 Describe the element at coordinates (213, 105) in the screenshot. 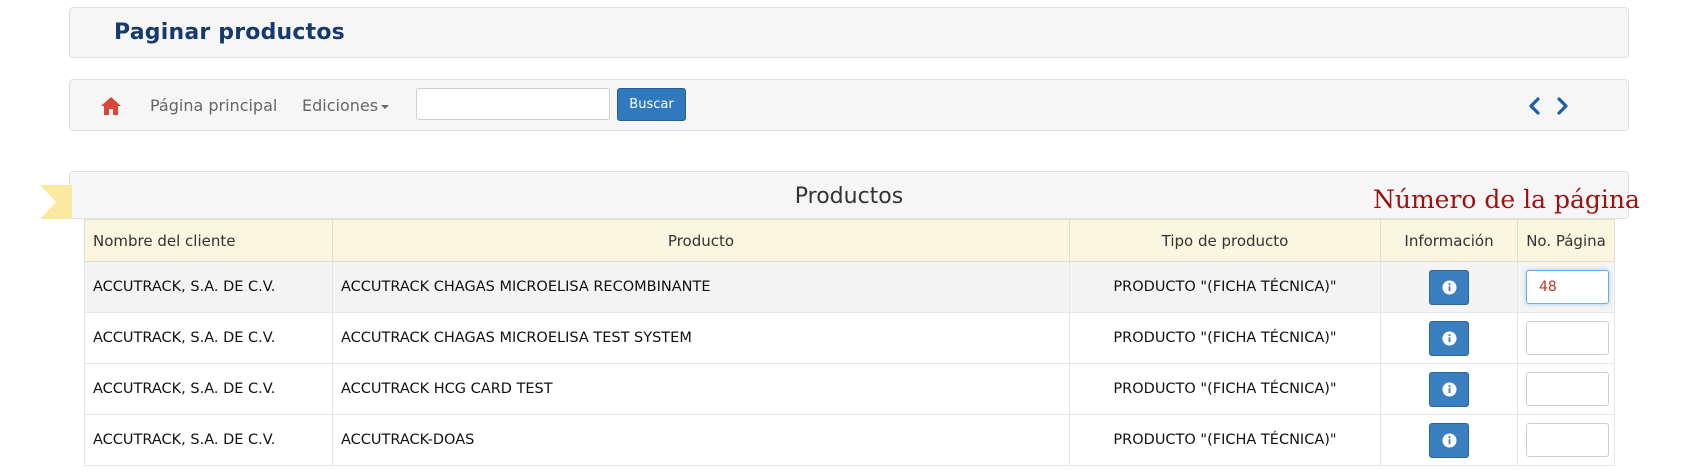

I see `nav-link-pagina-principal: Página principal` at that location.